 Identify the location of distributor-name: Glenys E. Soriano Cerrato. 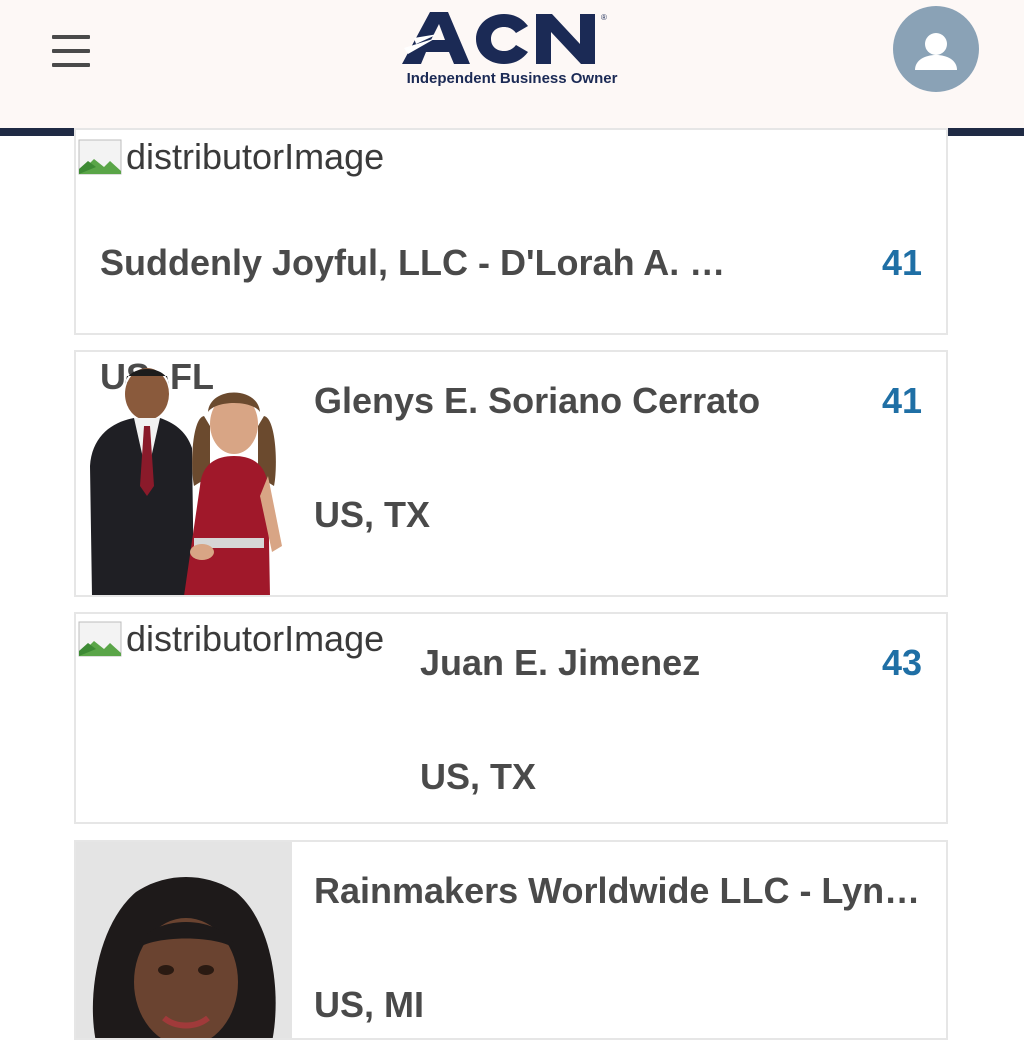
(537, 400).